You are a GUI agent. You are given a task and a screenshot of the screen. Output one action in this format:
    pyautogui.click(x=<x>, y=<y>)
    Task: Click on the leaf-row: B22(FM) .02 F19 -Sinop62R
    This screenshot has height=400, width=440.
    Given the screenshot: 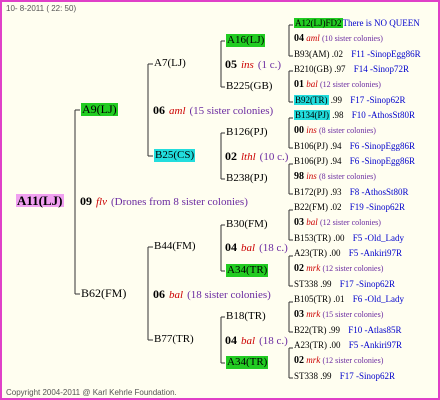 What is the action you would take?
    pyautogui.click(x=349, y=207)
    